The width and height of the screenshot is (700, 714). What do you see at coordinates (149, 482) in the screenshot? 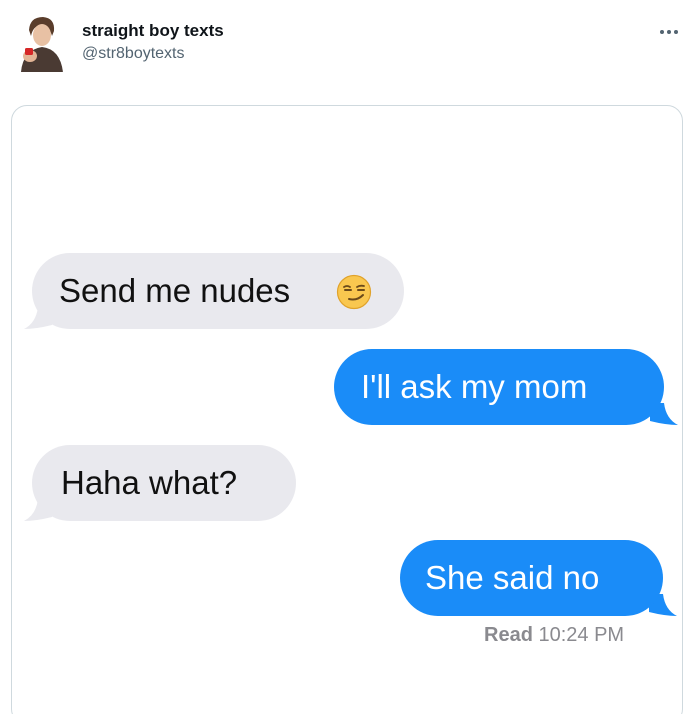
I see `message-text: Haha what?` at bounding box center [149, 482].